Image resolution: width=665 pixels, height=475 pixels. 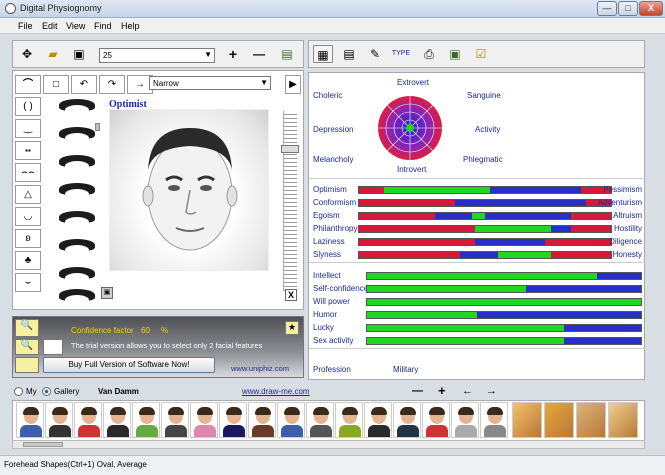 What do you see at coordinates (18, 391) in the screenshot?
I see `my-radio` at bounding box center [18, 391].